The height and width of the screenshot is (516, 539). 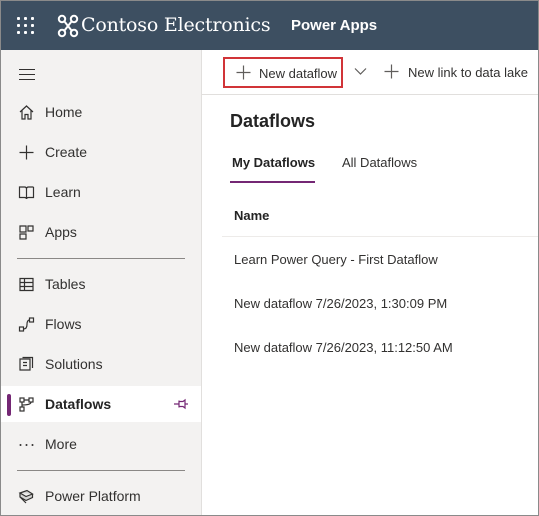 I want to click on more-icon, so click(x=26, y=445).